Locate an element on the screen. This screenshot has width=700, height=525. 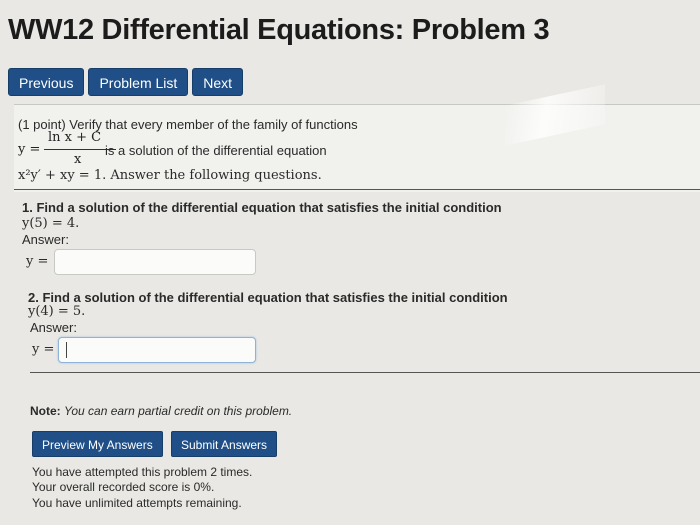
part2-input-label: y = is located at coordinates (43, 349).